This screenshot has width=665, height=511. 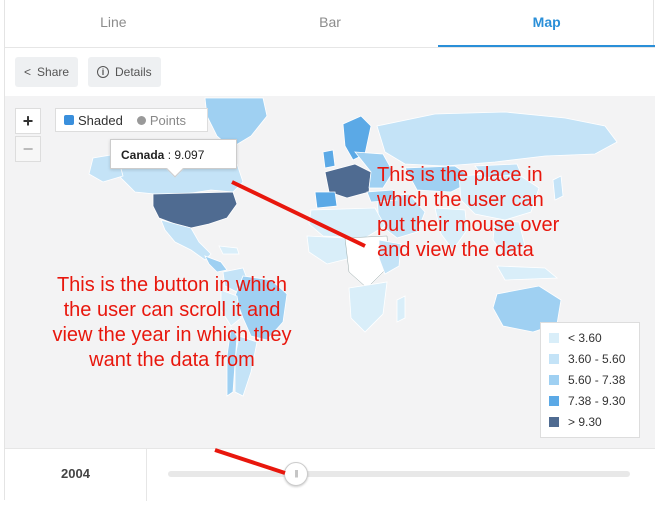 What do you see at coordinates (131, 120) in the screenshot?
I see `map-mode-toggle: Shaded Points` at bounding box center [131, 120].